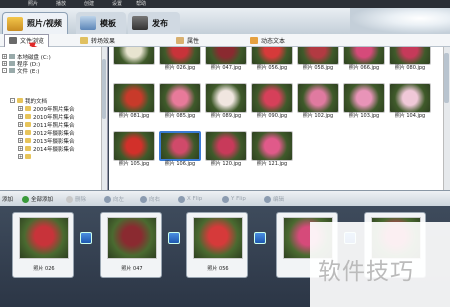 The height and width of the screenshot is (307, 450). I want to click on photo-thumbnail: 照片 105.jpg, so click(134, 149).